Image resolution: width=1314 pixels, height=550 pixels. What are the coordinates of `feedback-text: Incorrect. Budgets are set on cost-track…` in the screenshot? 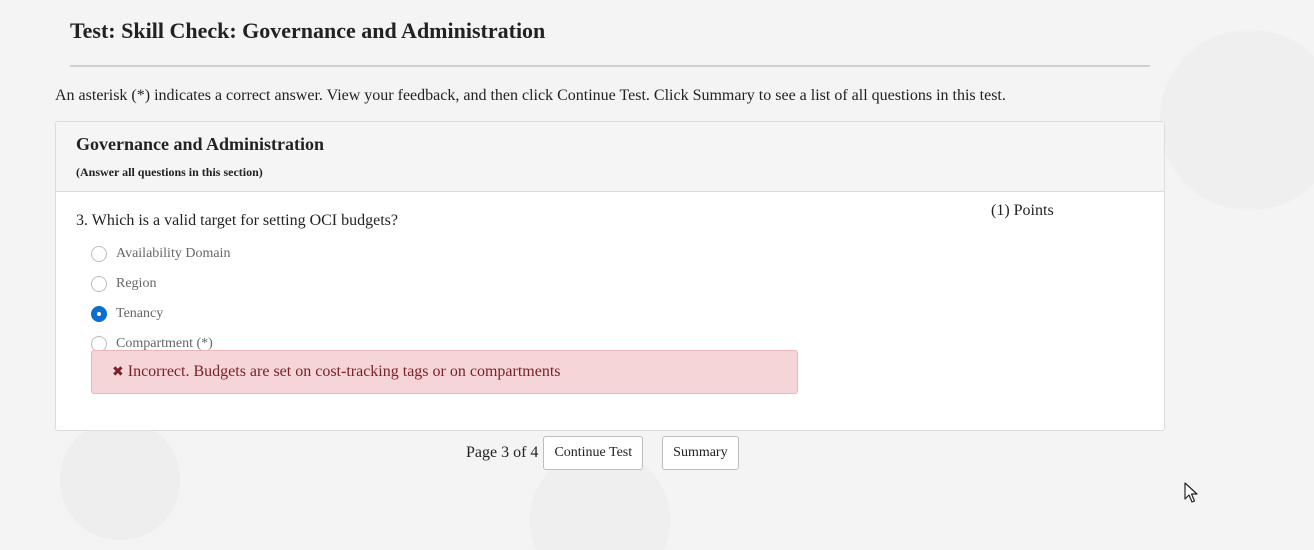 It's located at (344, 371).